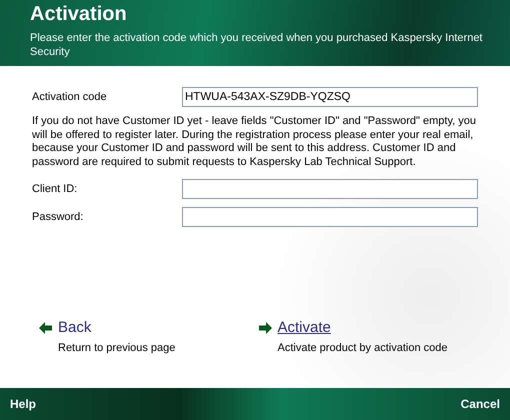  What do you see at coordinates (75, 327) in the screenshot?
I see `action-link: Back` at bounding box center [75, 327].